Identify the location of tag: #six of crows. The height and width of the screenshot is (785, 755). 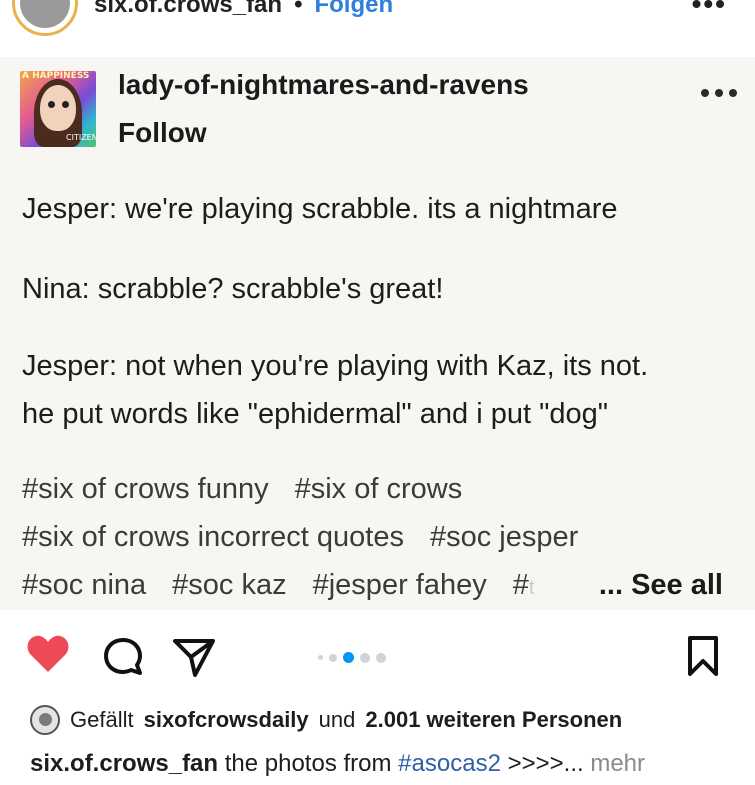
(378, 489).